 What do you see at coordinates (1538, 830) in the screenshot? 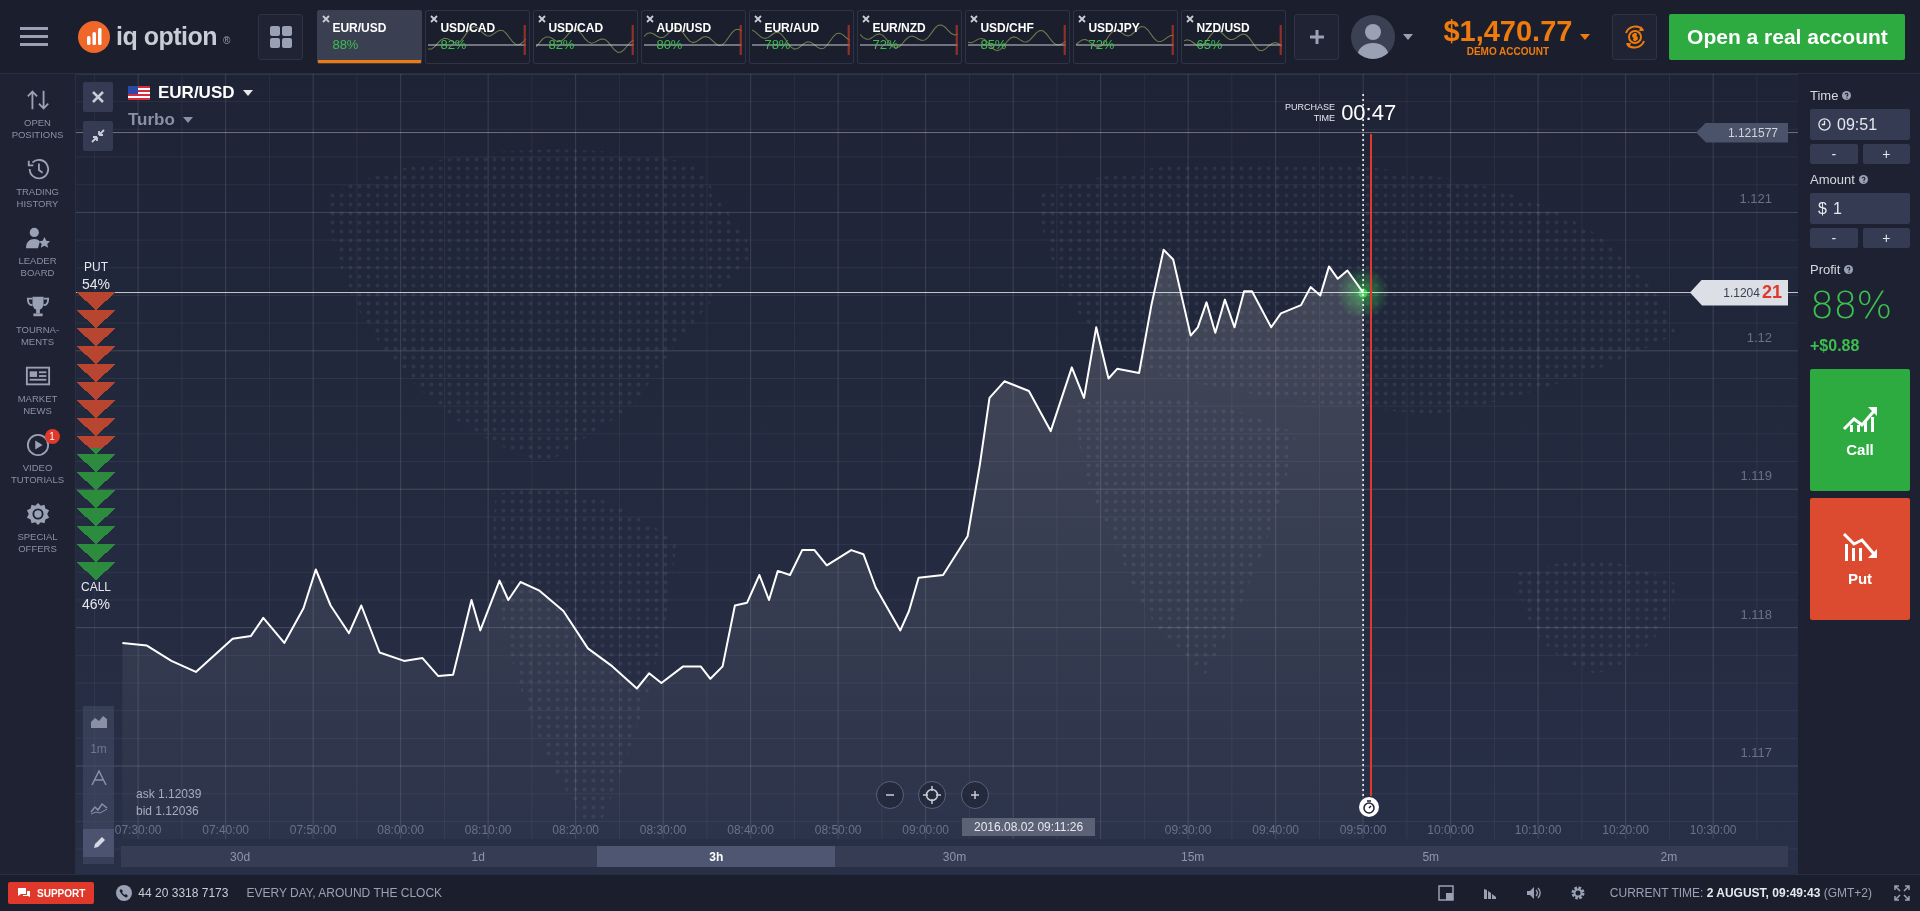
I see `axis-label: 10:10:00` at bounding box center [1538, 830].